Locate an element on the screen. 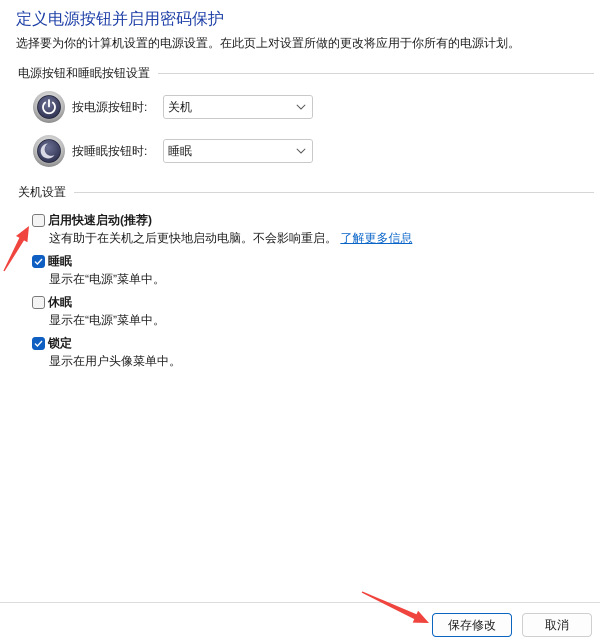 Image resolution: width=600 pixels, height=643 pixels. setting-label: 按睡眠按钮时: is located at coordinates (110, 151).